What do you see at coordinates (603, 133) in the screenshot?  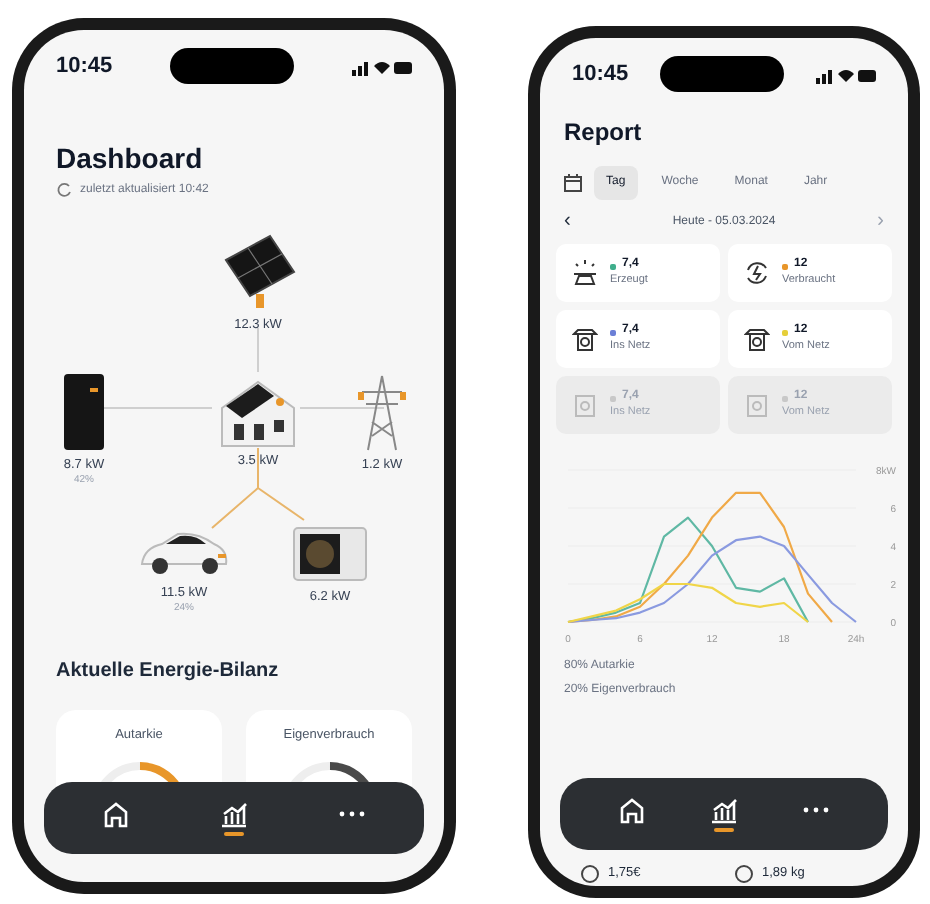 I see `page-title: Report` at bounding box center [603, 133].